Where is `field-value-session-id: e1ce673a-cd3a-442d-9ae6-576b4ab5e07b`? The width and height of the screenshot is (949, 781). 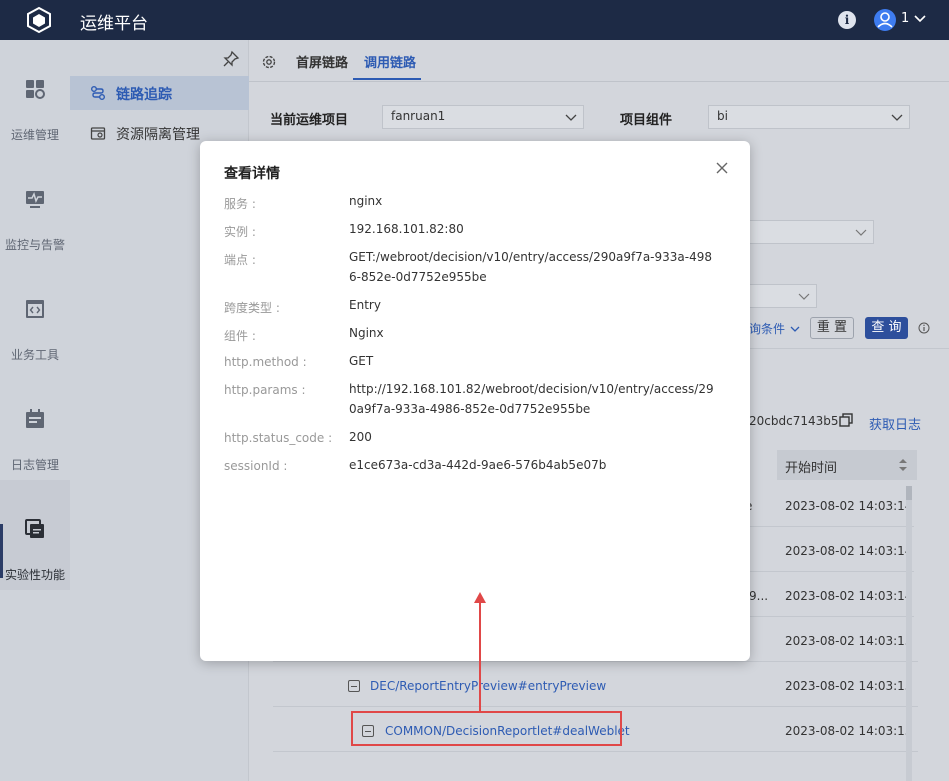
field-value-session-id: e1ce673a-cd3a-442d-9ae6-576b4ab5e07b is located at coordinates (478, 465).